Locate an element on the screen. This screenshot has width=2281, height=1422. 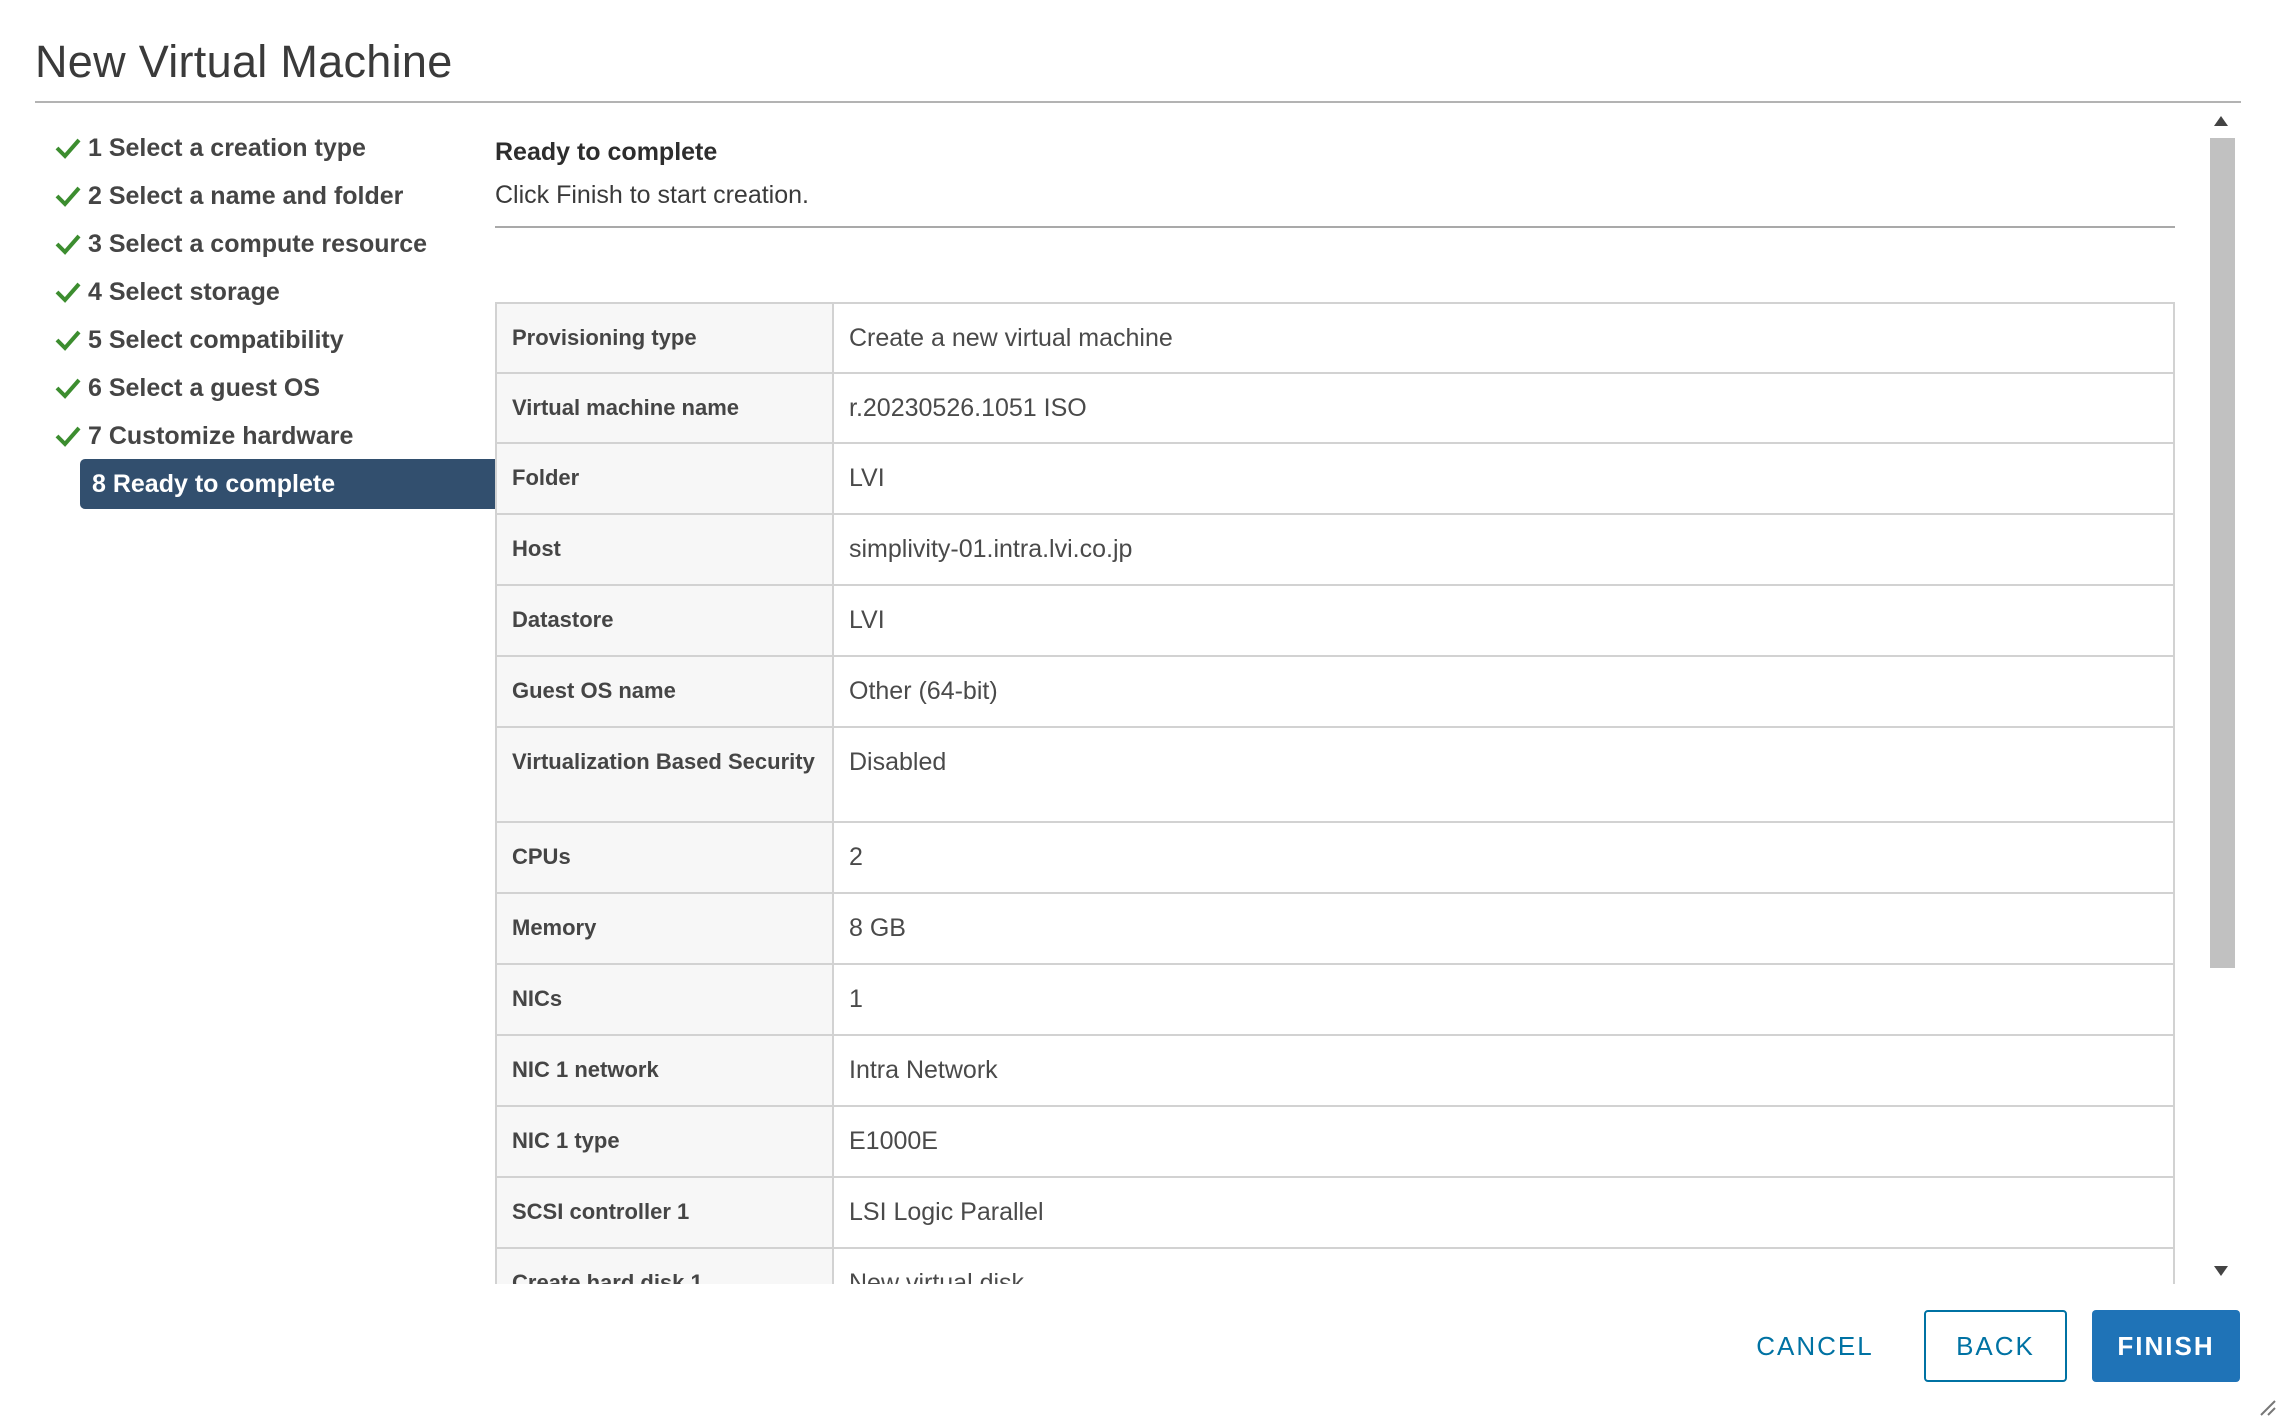
table-row: Guest OS name Other (64-bit) is located at coordinates (1335, 691).